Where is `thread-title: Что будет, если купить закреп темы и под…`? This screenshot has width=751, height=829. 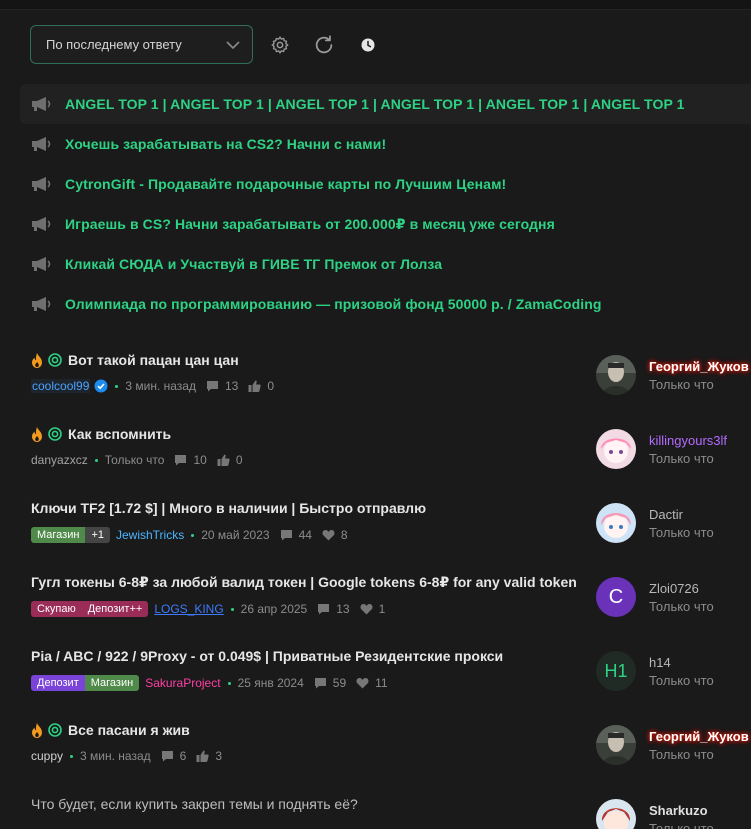 thread-title: Что будет, если купить закреп темы и под… is located at coordinates (194, 804).